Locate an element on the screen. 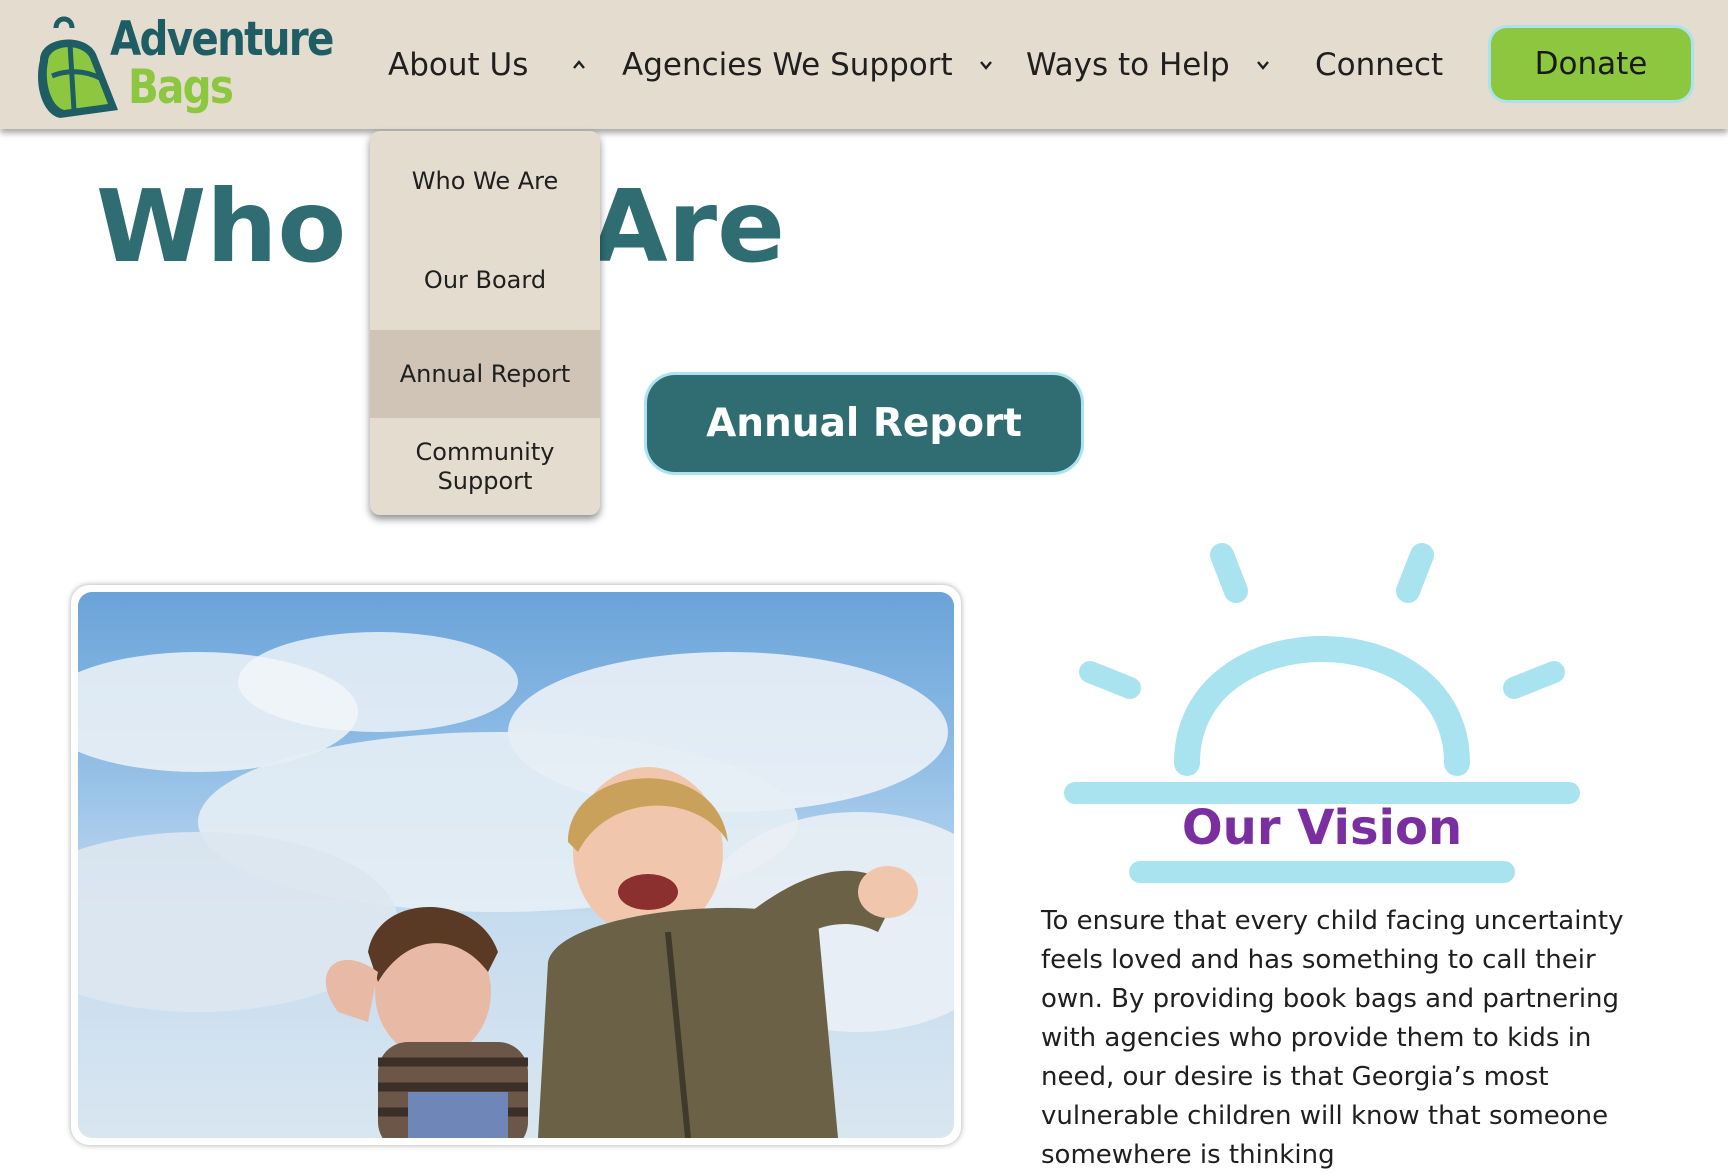 This screenshot has width=1728, height=1175. menu-item-who-we-are: Who We Are is located at coordinates (485, 181).